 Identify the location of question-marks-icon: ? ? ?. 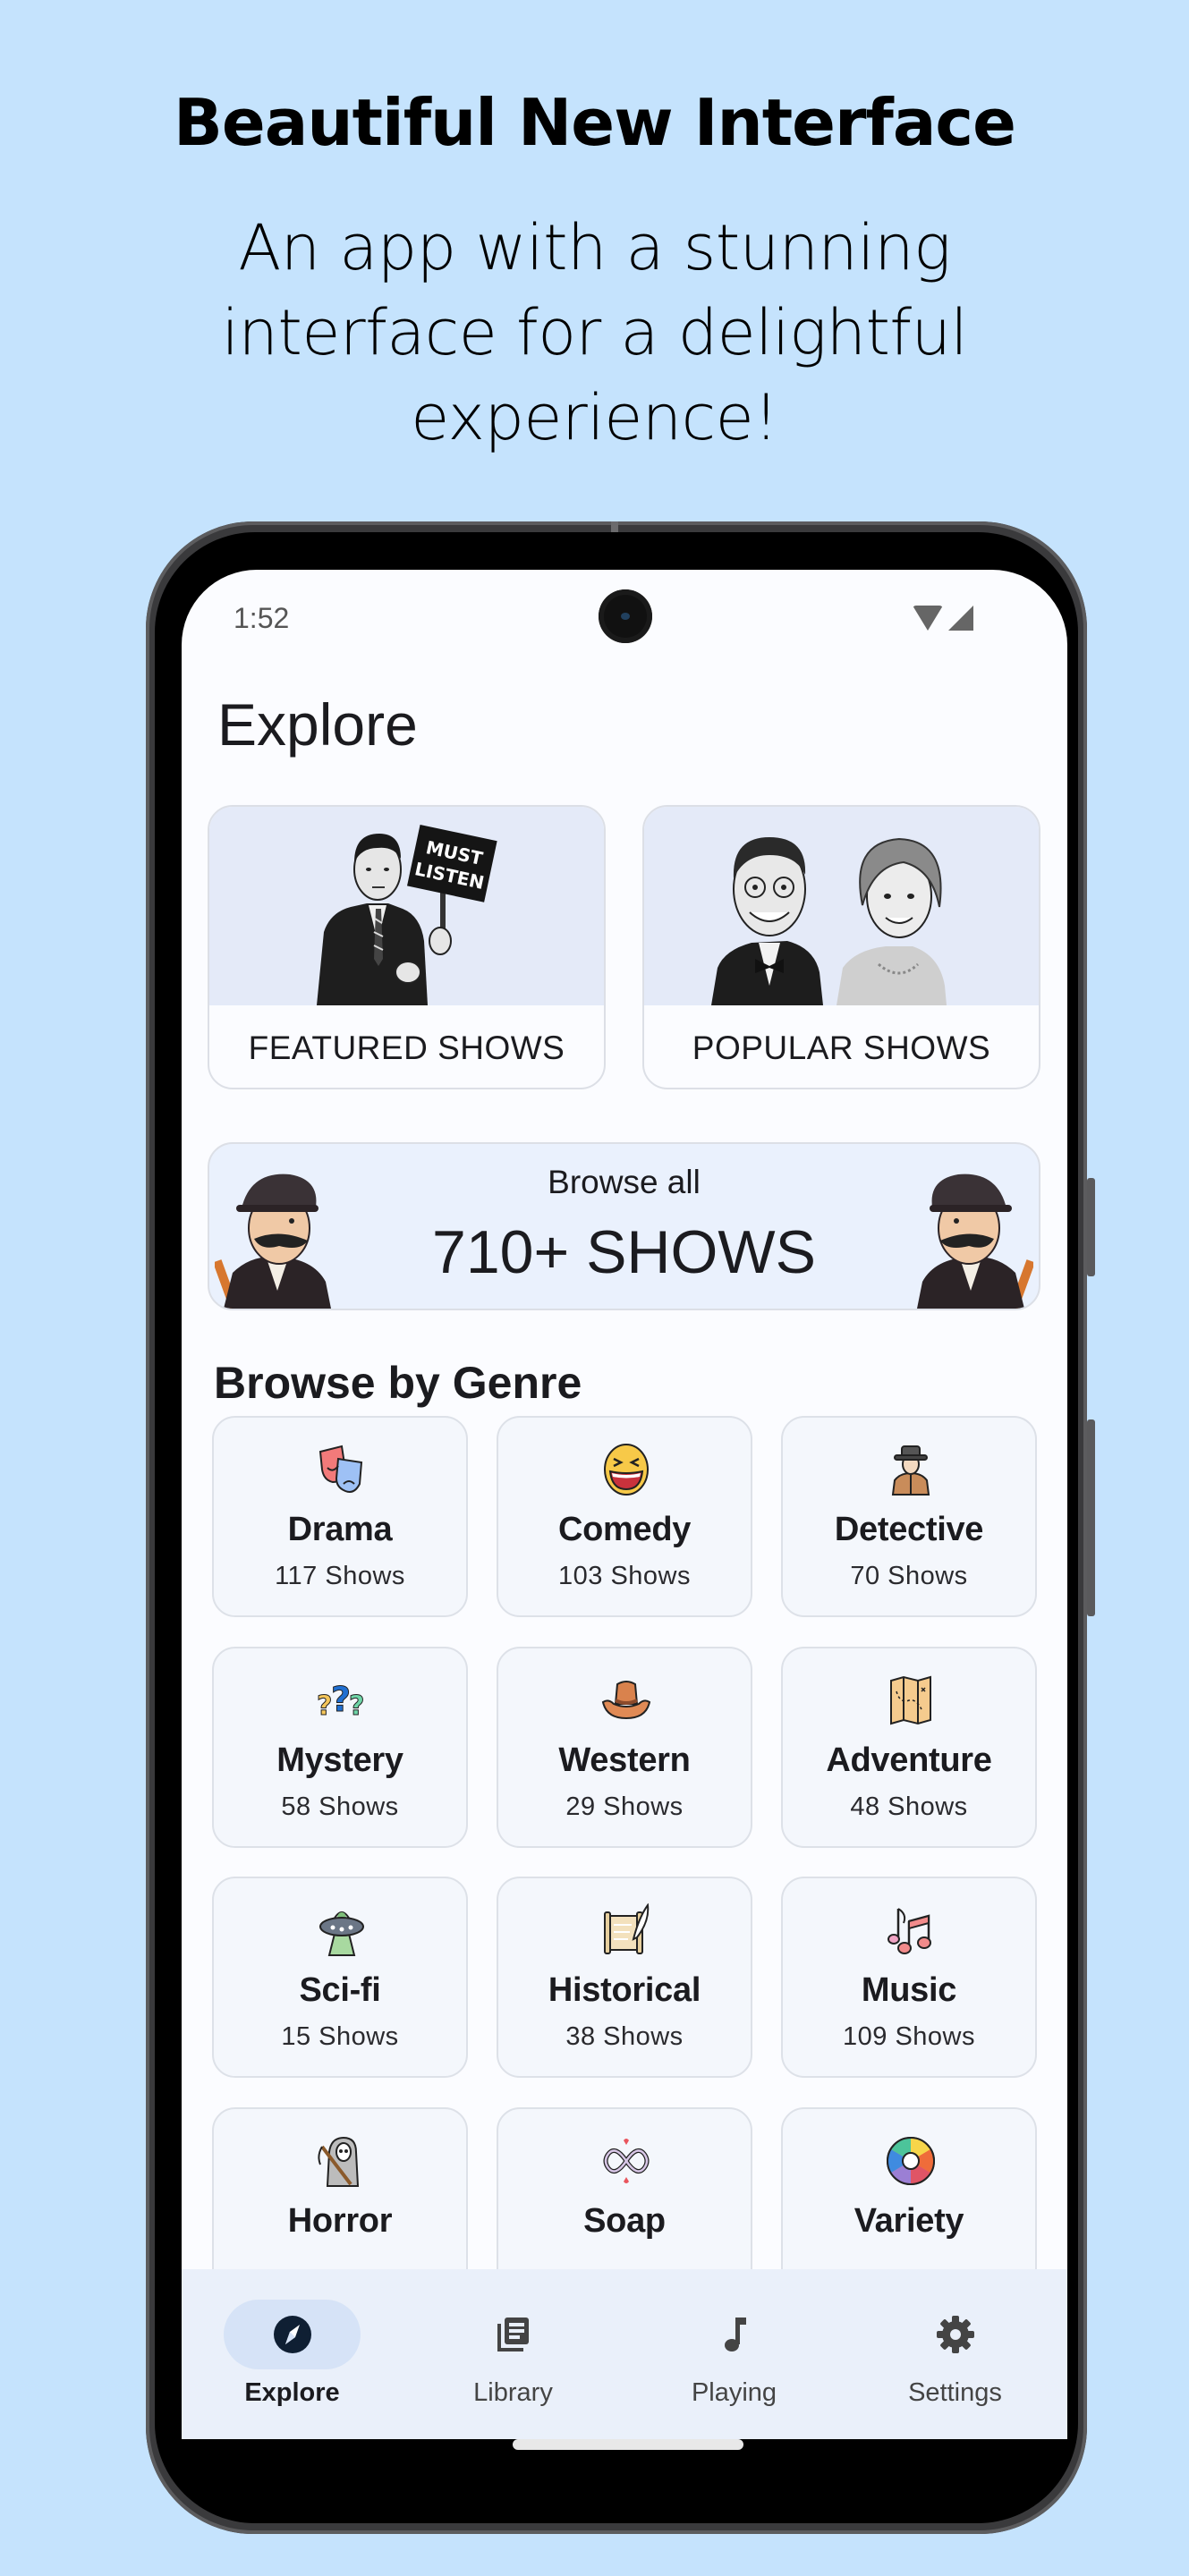
(341, 1701).